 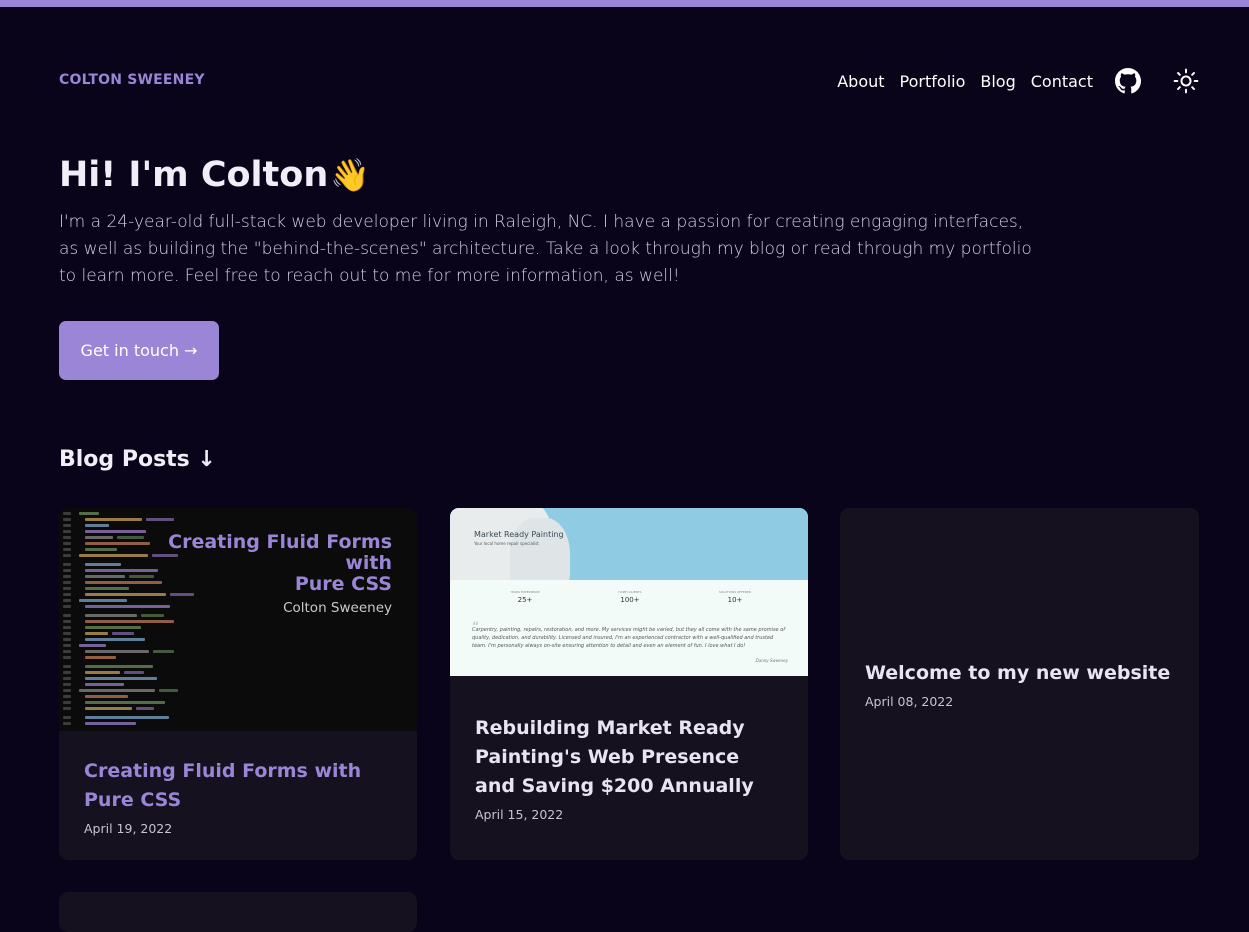 What do you see at coordinates (1186, 81) in the screenshot?
I see `theme-toggle-sun-icon` at bounding box center [1186, 81].